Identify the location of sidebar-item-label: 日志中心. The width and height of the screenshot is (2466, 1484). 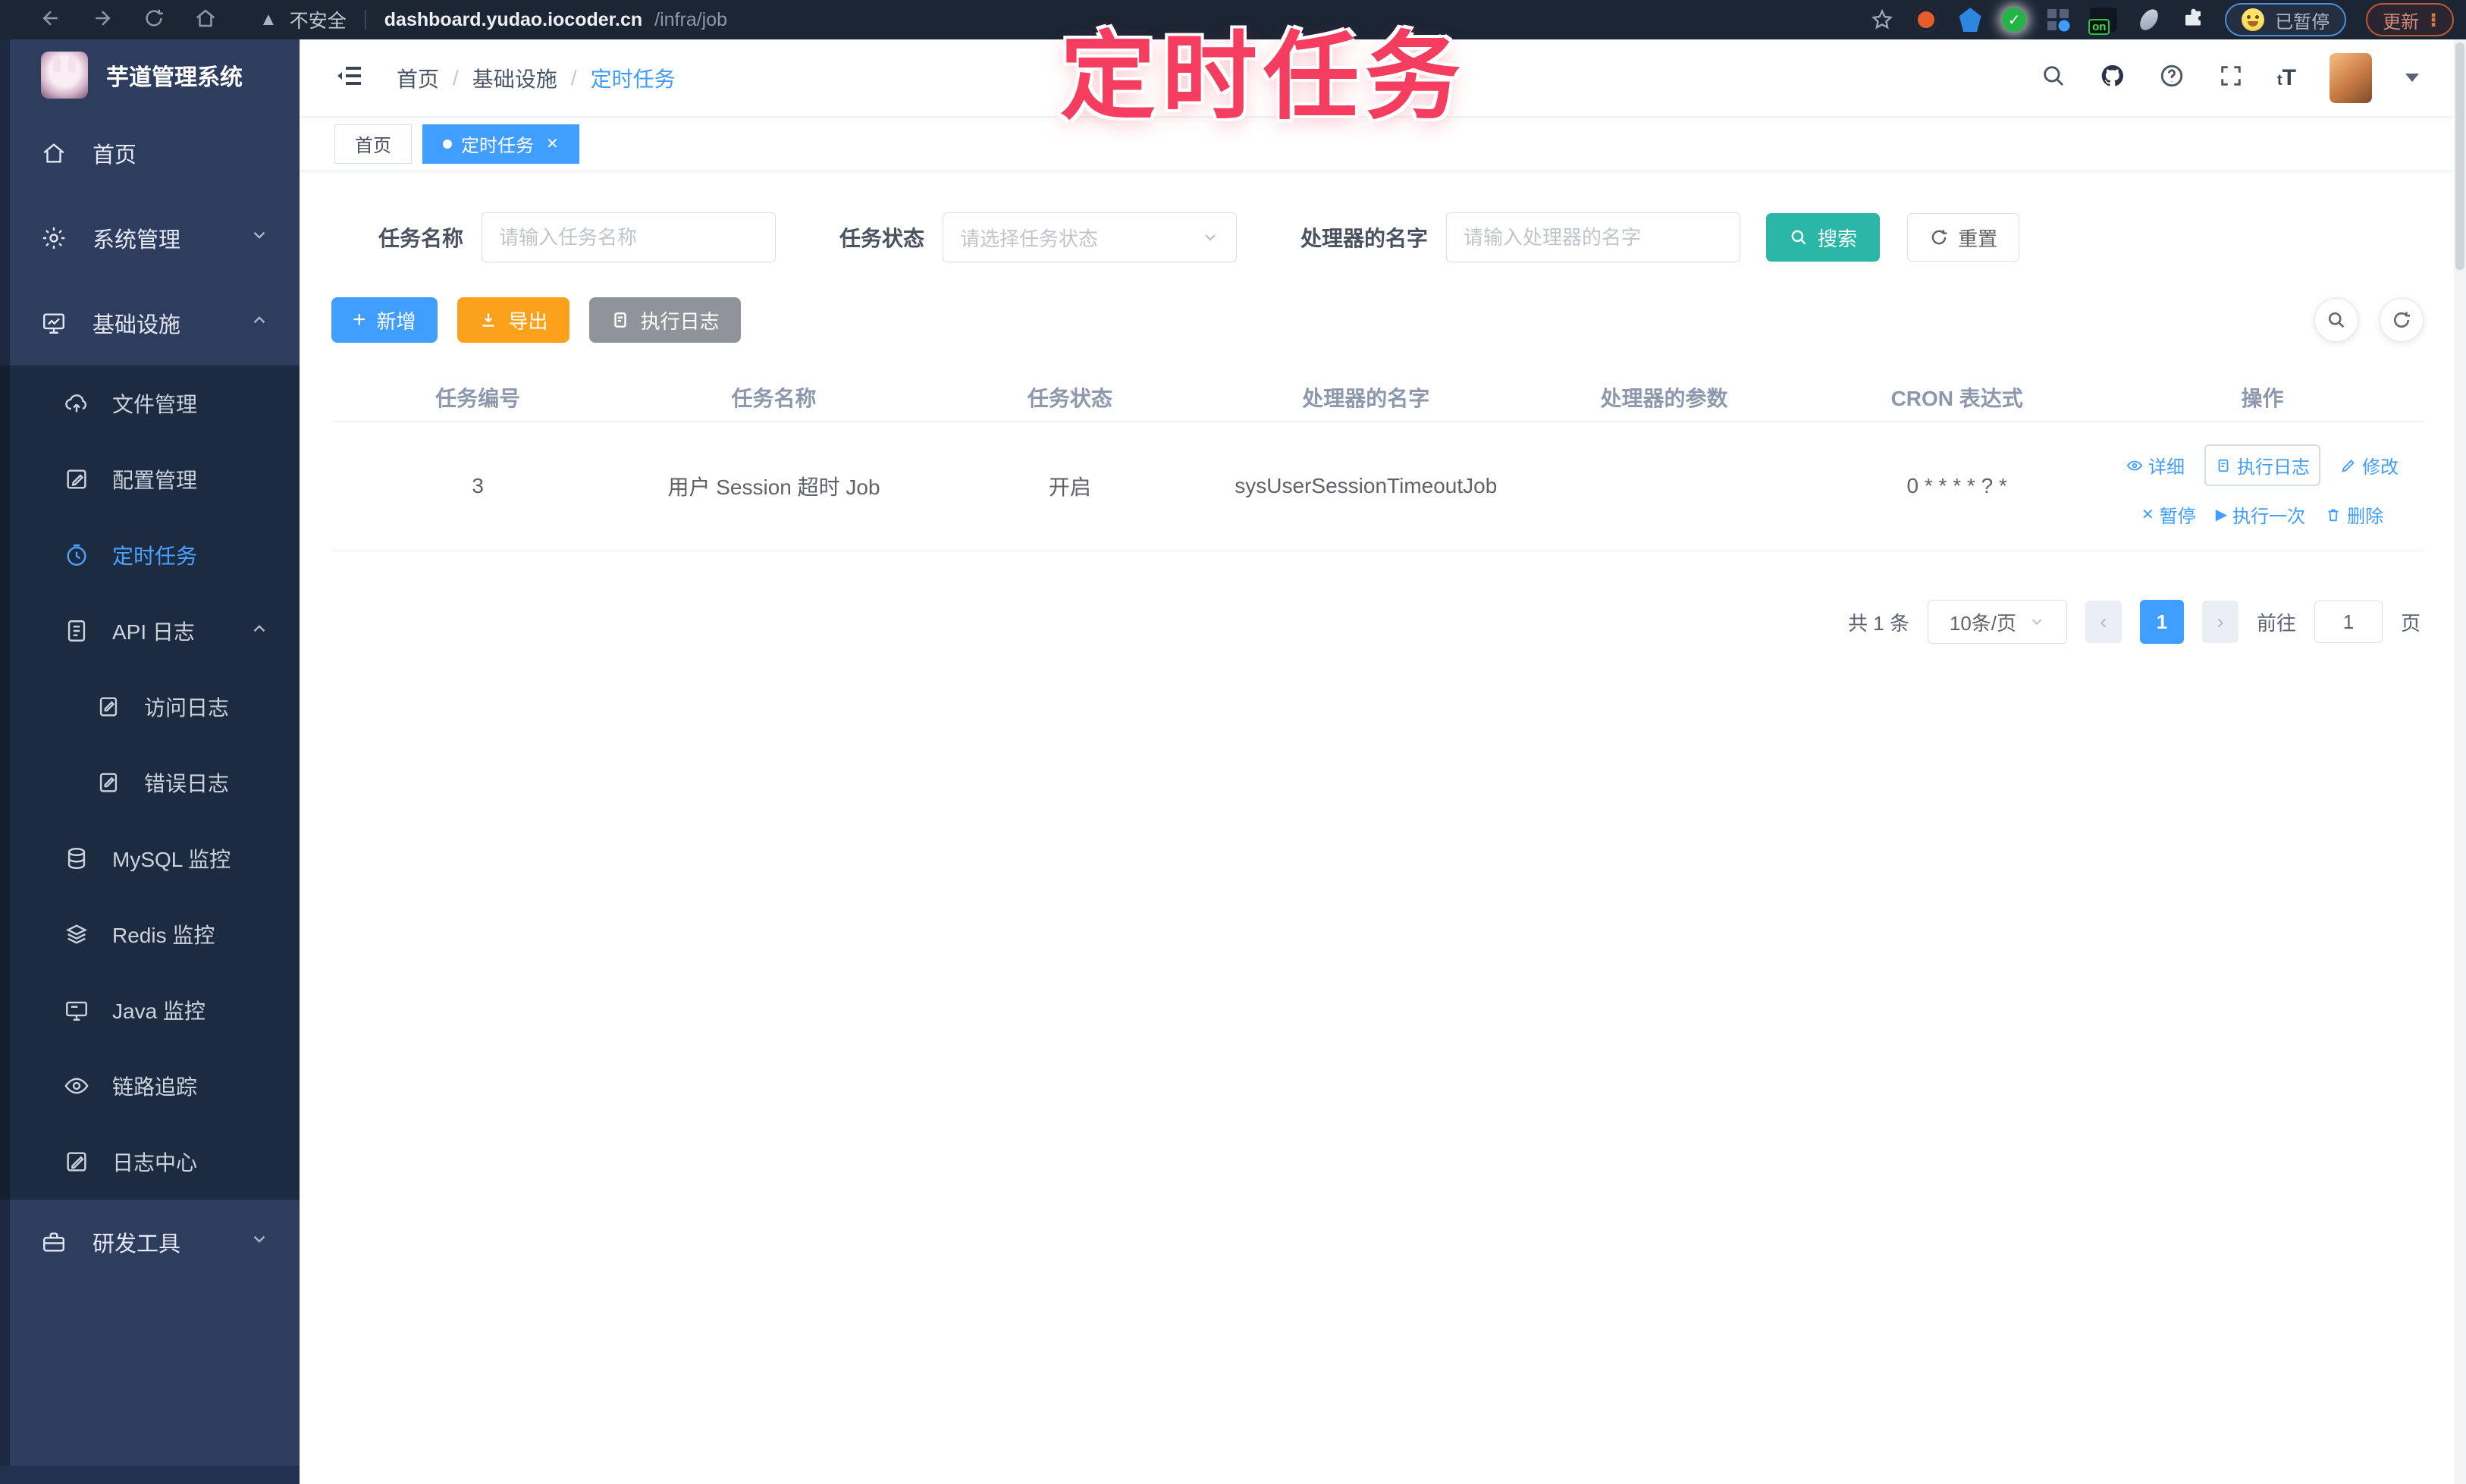
(155, 1163).